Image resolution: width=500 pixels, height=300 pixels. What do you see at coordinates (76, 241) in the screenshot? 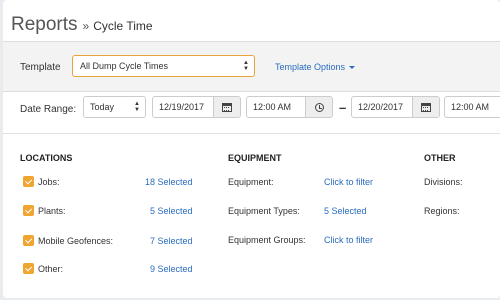
I see `mobile-geofences-label: Mobile Geofences:` at bounding box center [76, 241].